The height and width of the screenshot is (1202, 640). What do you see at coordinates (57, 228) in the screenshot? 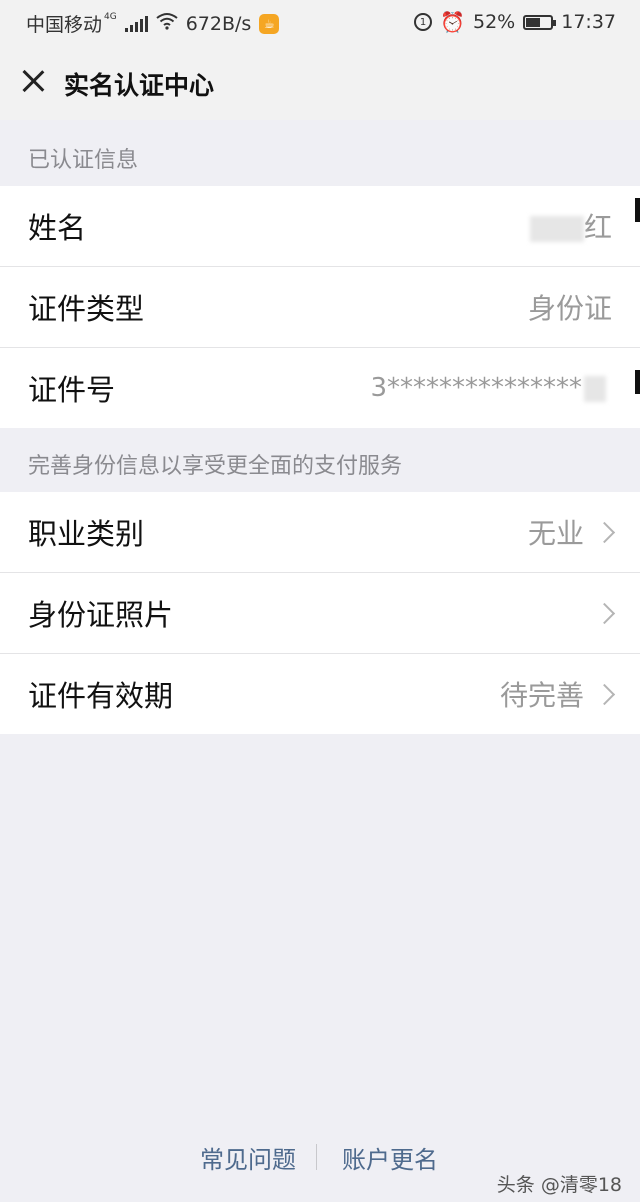
I see `name-label: 姓名` at bounding box center [57, 228].